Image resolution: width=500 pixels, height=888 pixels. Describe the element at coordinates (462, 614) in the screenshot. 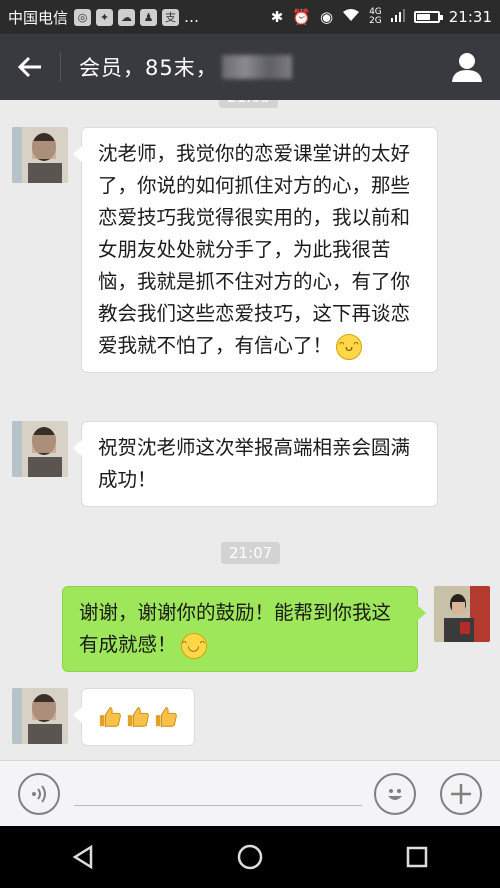

I see `my-avatar` at that location.